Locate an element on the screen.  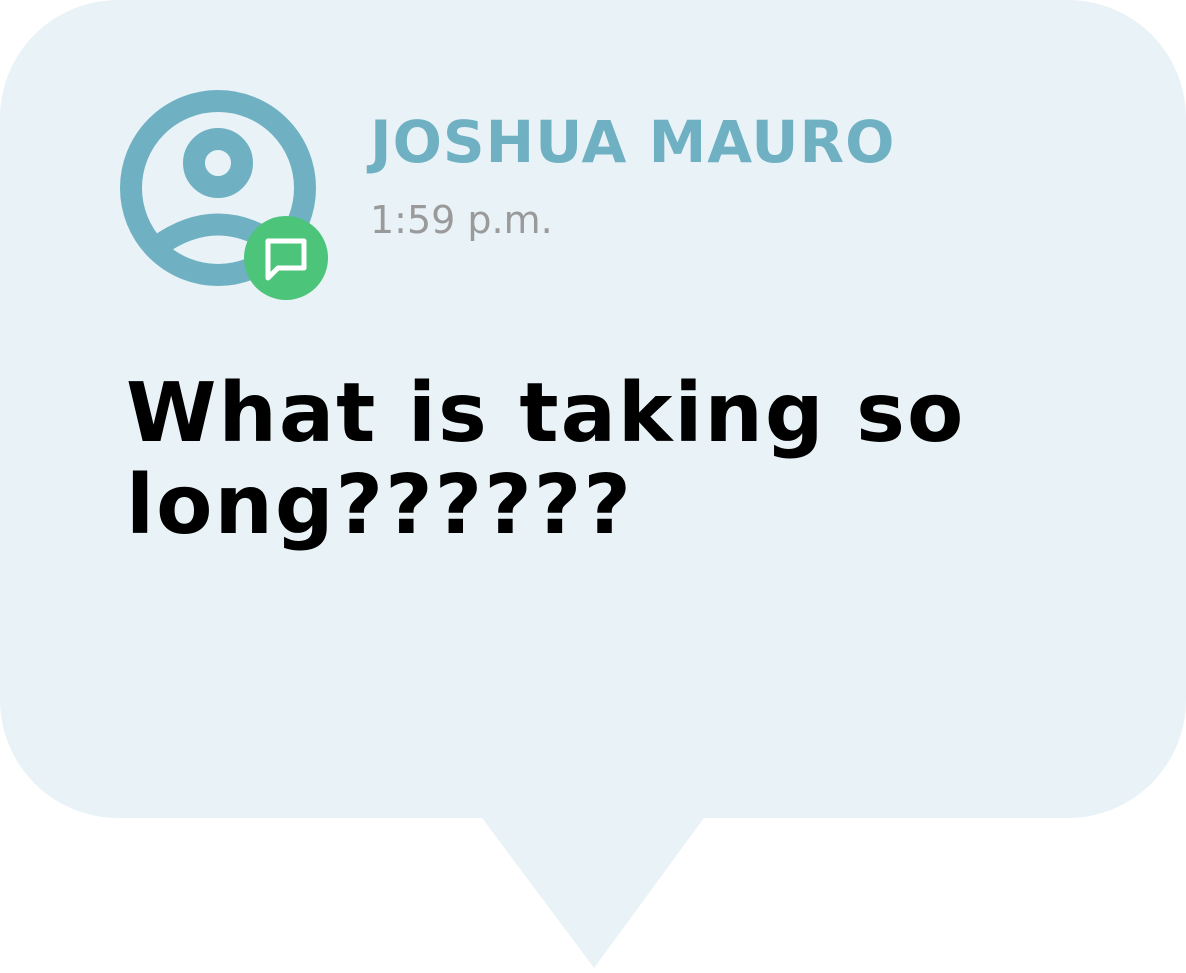
avatar is located at coordinates (224, 195).